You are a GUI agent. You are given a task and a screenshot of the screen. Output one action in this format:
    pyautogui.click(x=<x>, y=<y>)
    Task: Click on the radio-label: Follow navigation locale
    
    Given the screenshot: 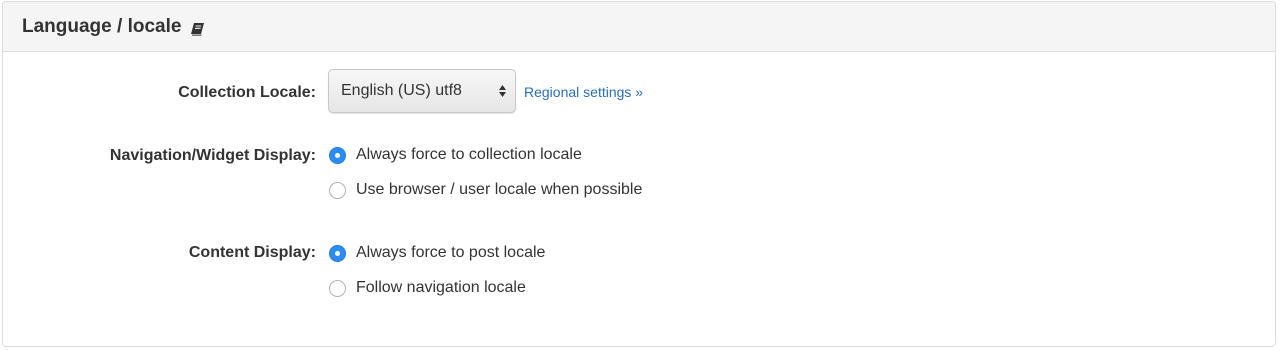 What is the action you would take?
    pyautogui.click(x=441, y=287)
    